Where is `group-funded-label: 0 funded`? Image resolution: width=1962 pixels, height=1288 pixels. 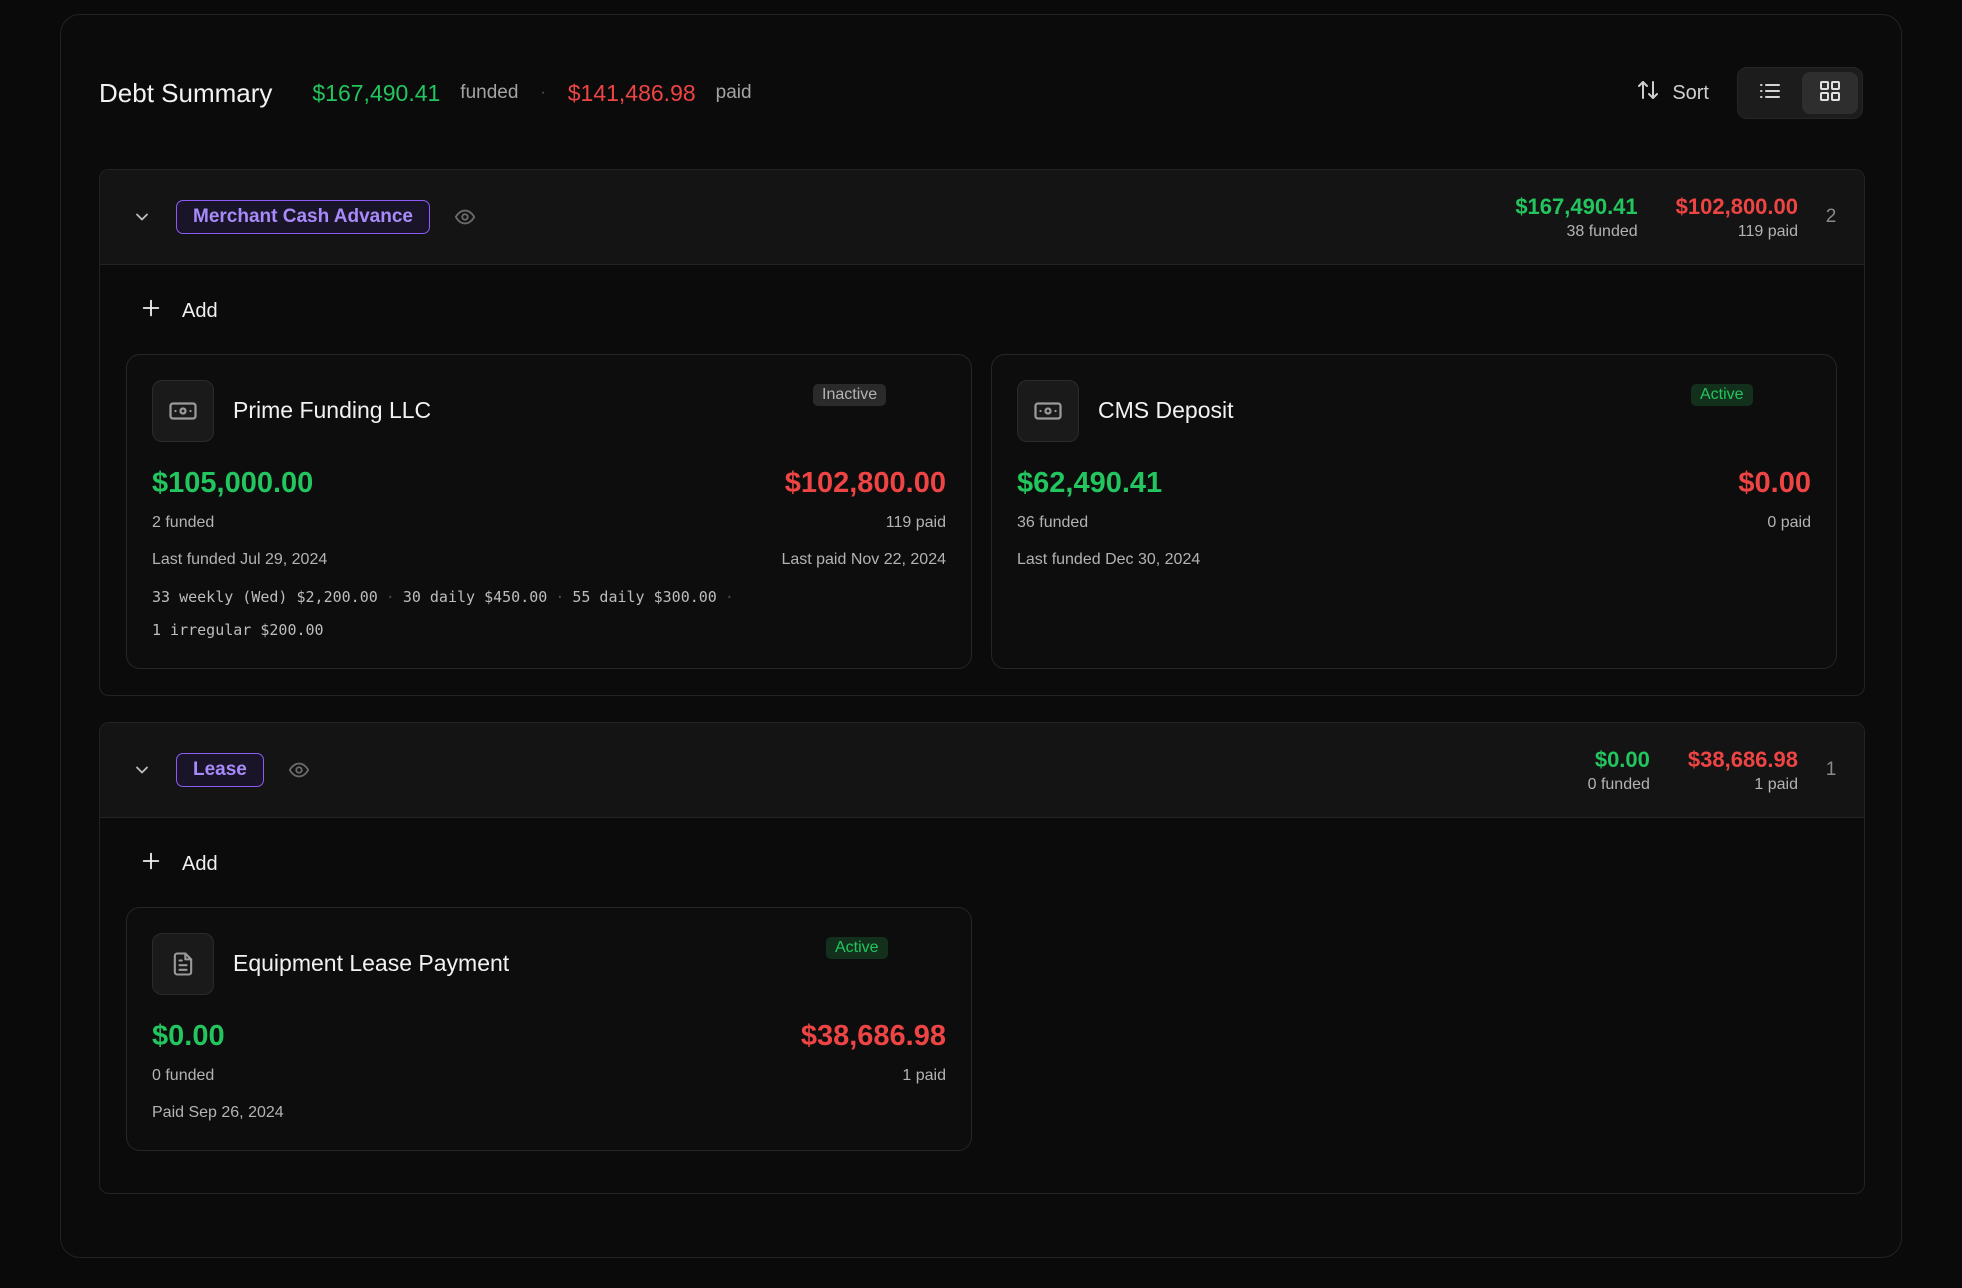 group-funded-label: 0 funded is located at coordinates (1618, 784).